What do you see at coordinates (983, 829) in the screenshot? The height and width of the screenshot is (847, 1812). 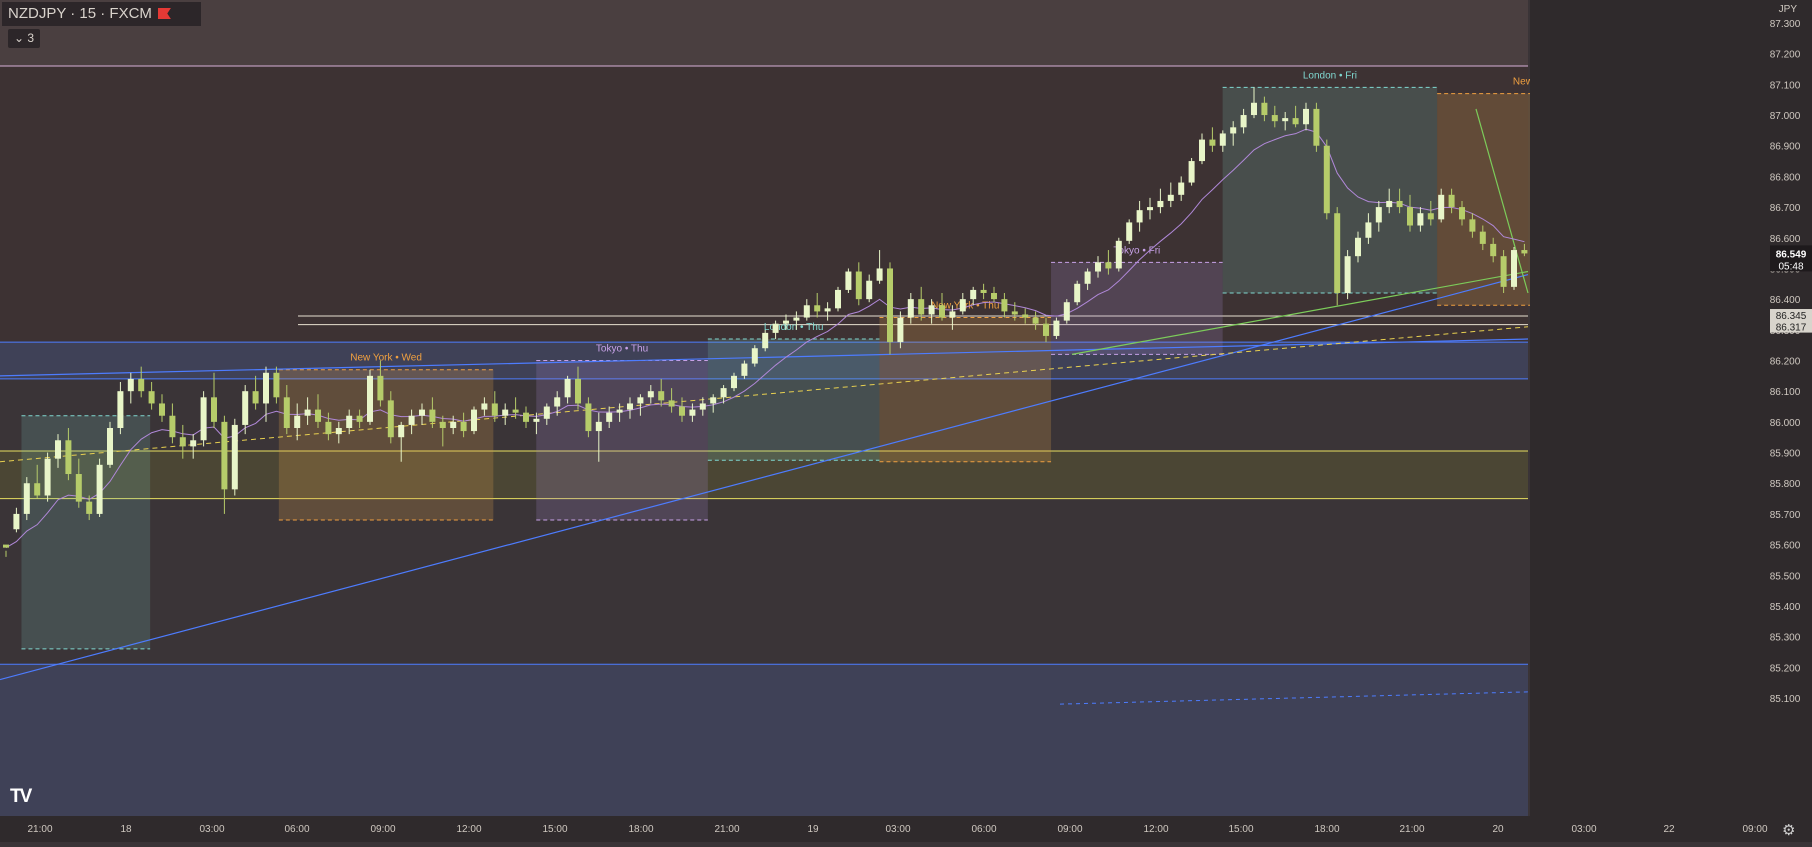 I see `x-tick-label: 06:00` at bounding box center [983, 829].